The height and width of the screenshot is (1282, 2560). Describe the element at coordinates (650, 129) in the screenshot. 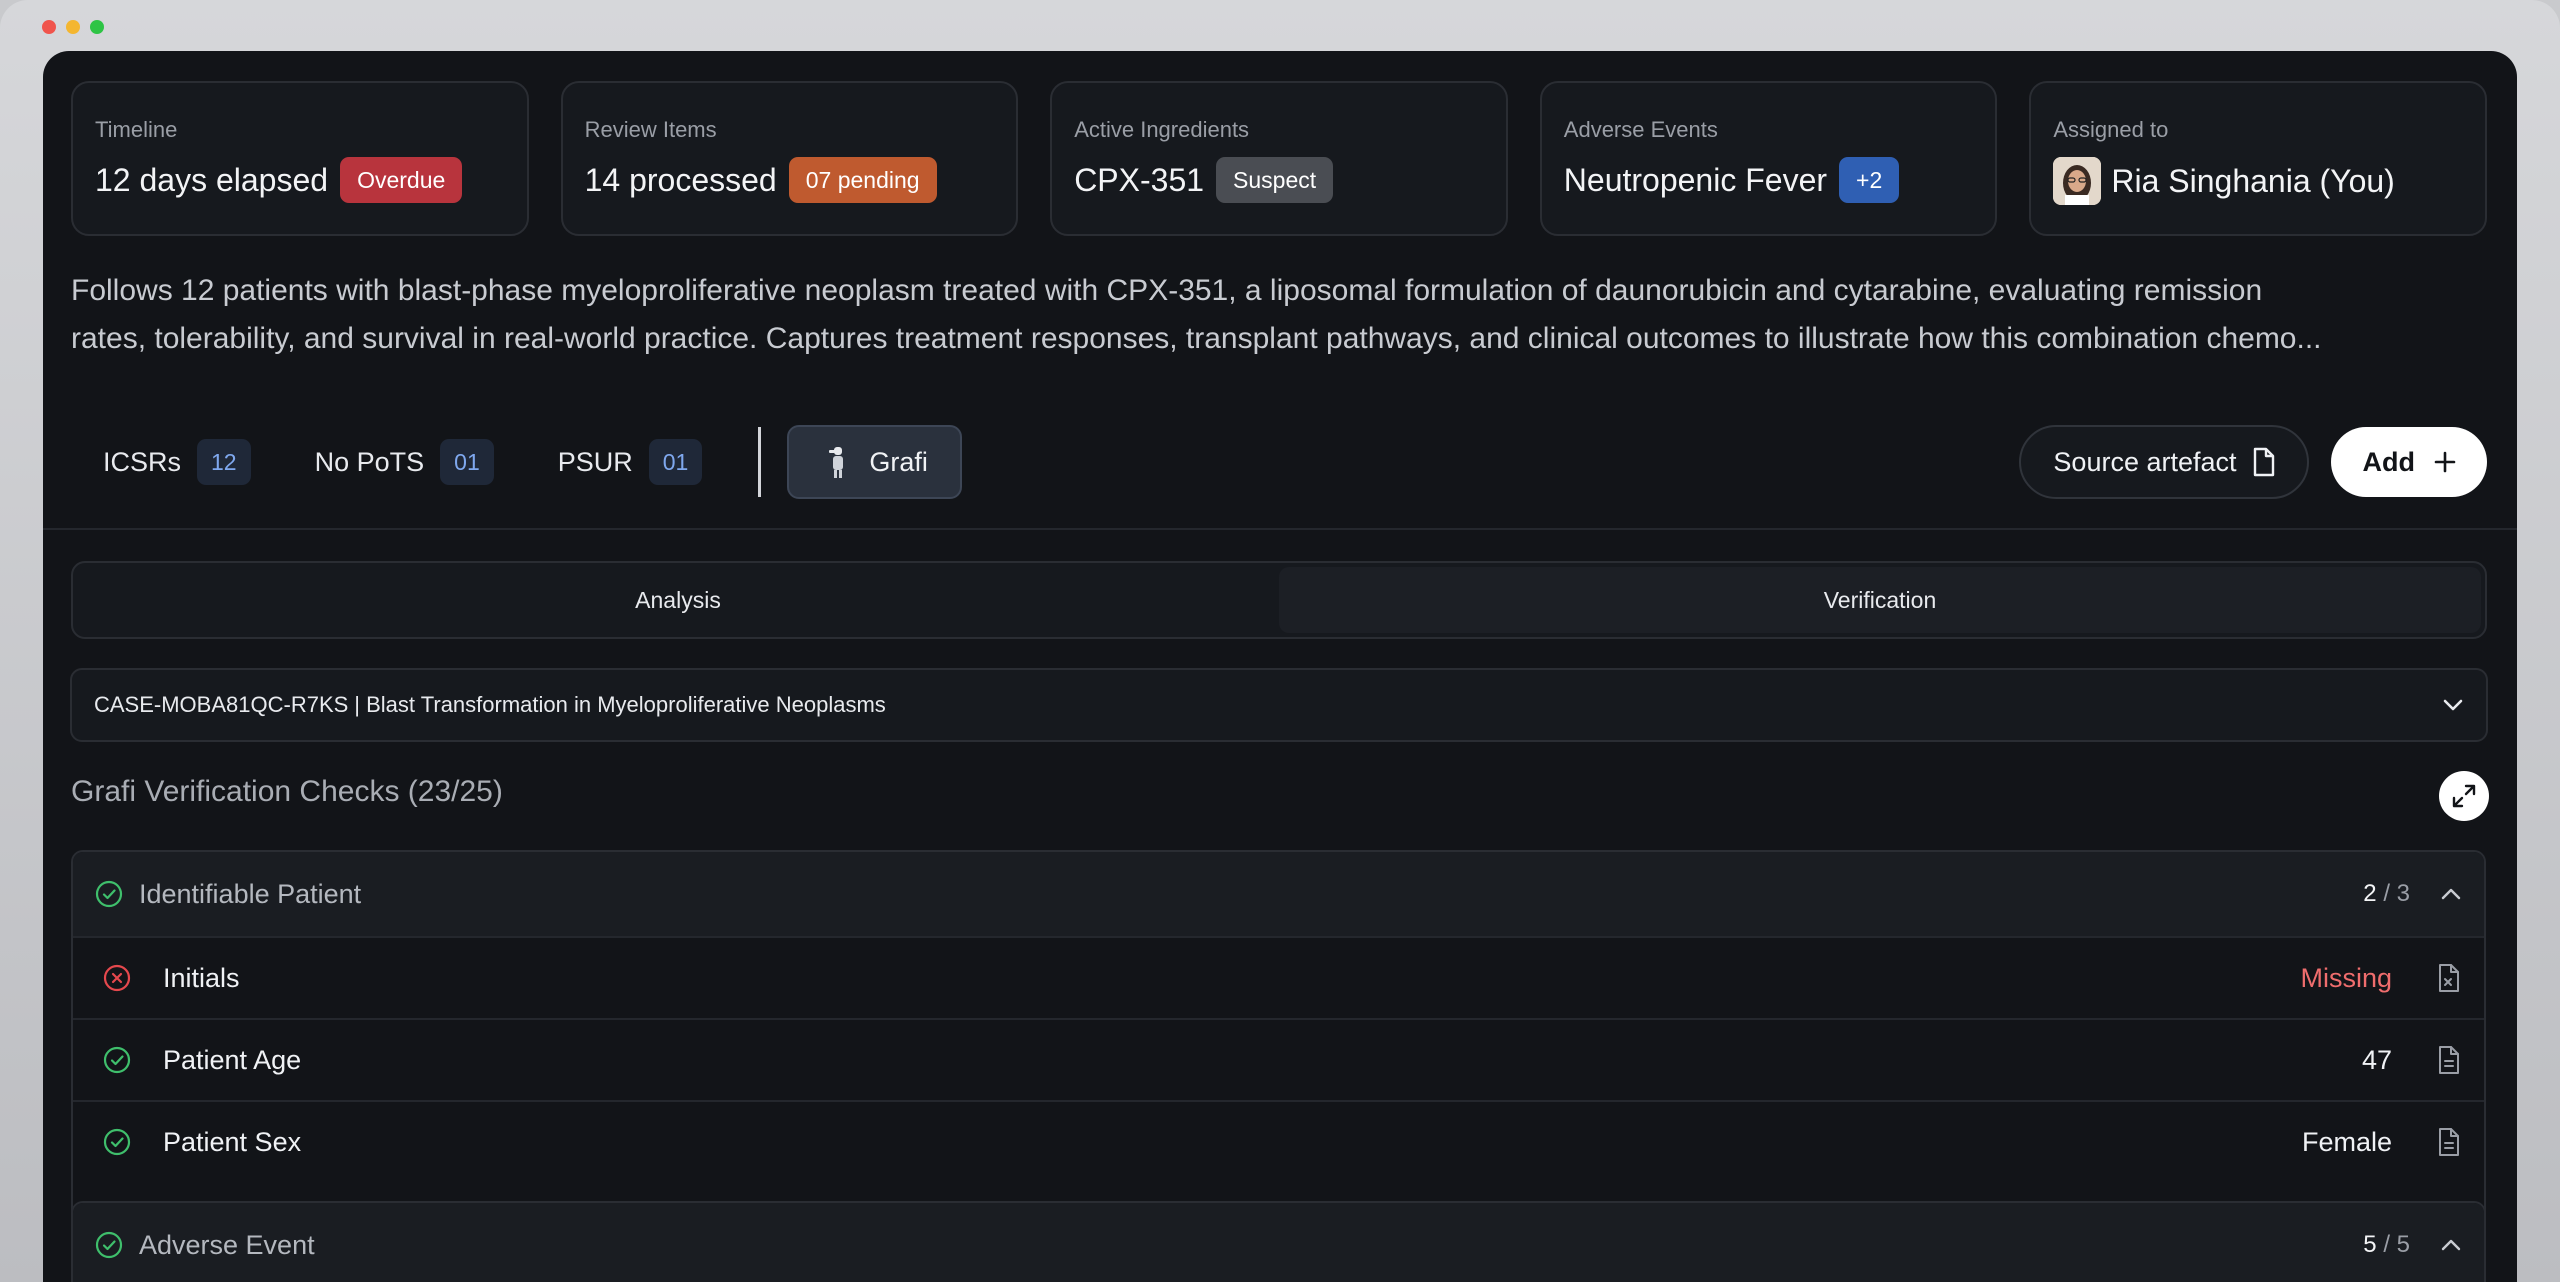

I see `card-label: Review Items` at that location.